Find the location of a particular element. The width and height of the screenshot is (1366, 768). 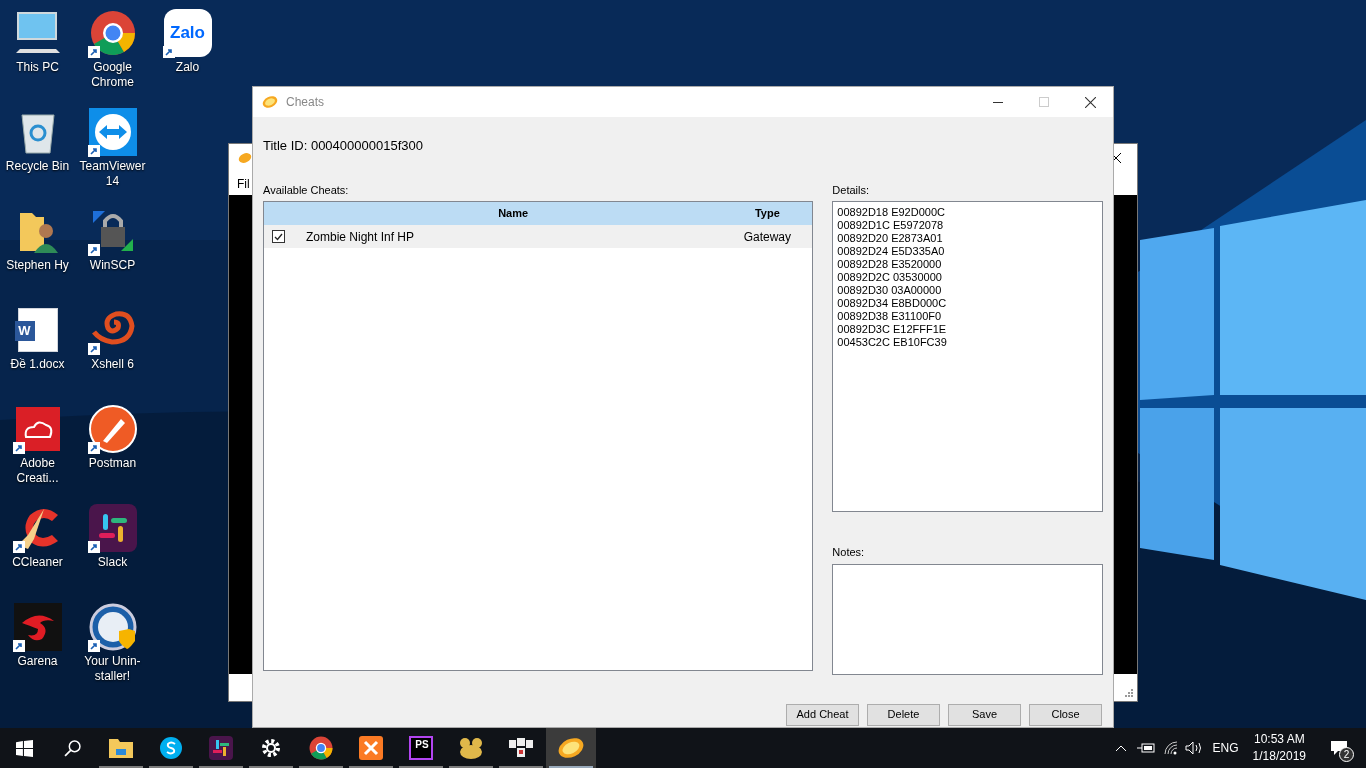

clock: 10:53 AM 1/18/2019 is located at coordinates (1279, 748).